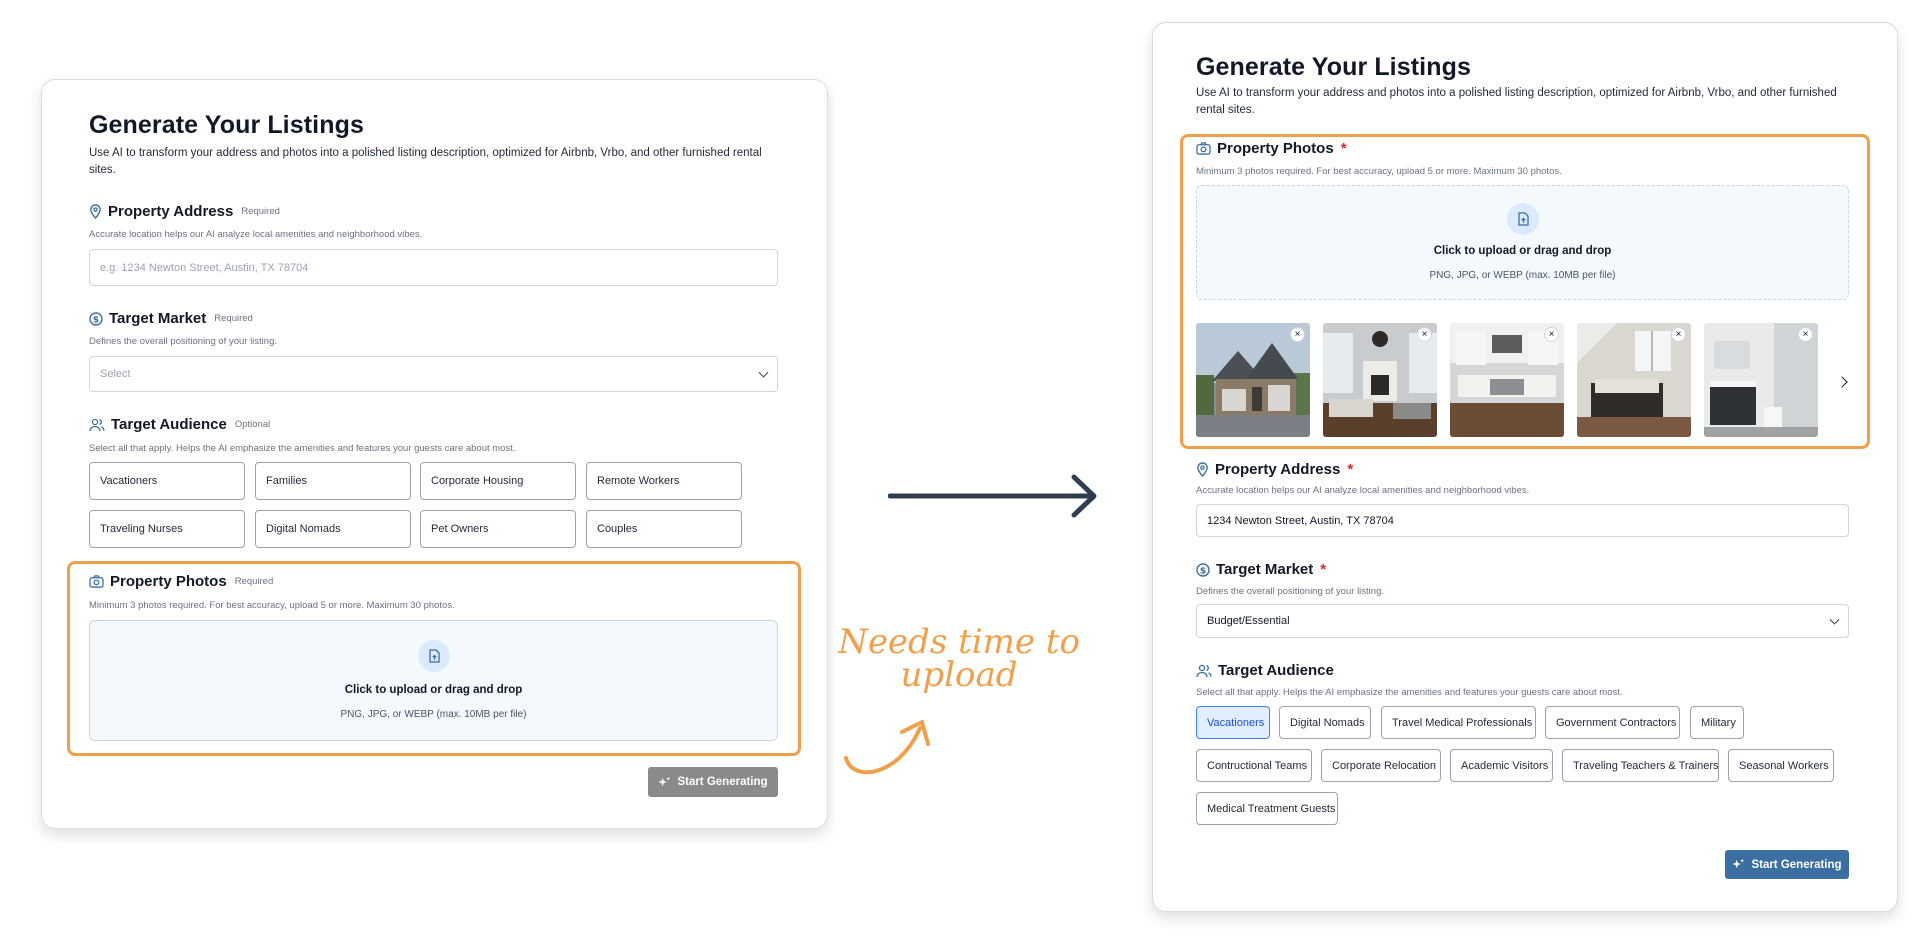  What do you see at coordinates (1612, 722) in the screenshot?
I see `audience-chip: Government Contractors` at bounding box center [1612, 722].